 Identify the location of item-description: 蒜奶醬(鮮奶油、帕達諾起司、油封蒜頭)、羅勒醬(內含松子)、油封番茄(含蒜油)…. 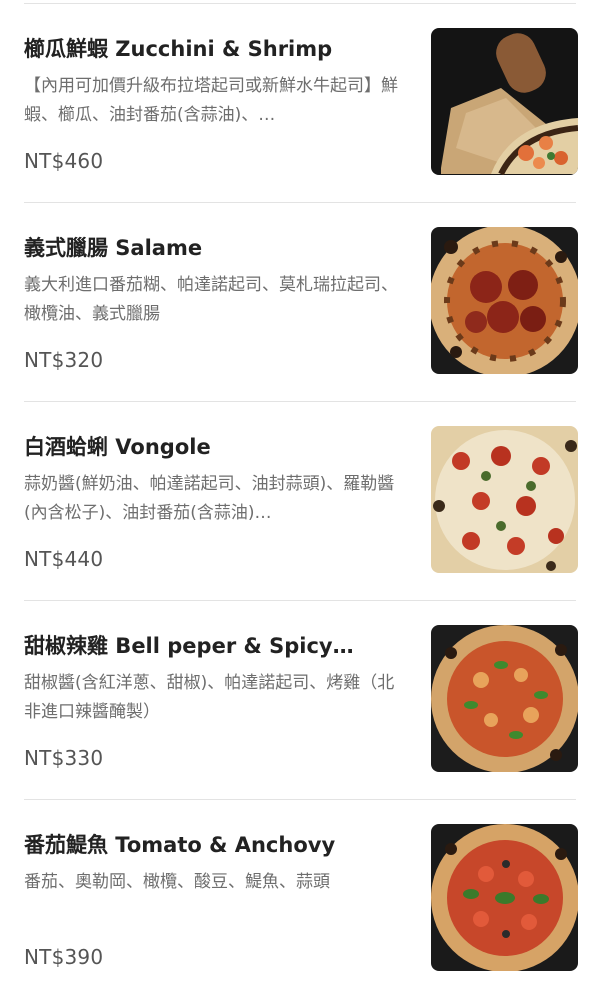
(209, 498).